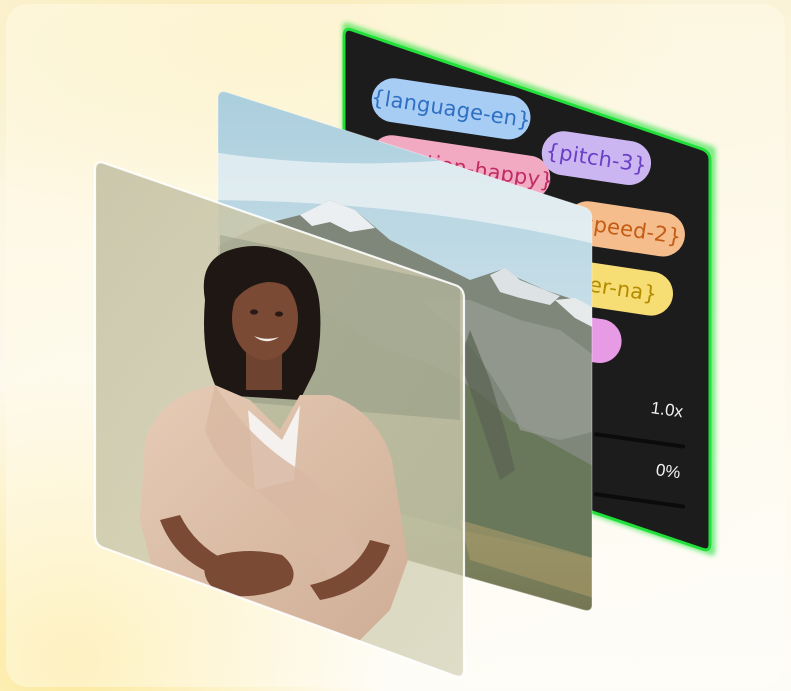 This screenshot has width=791, height=691. What do you see at coordinates (668, 471) in the screenshot?
I see `volume-value: 0%` at bounding box center [668, 471].